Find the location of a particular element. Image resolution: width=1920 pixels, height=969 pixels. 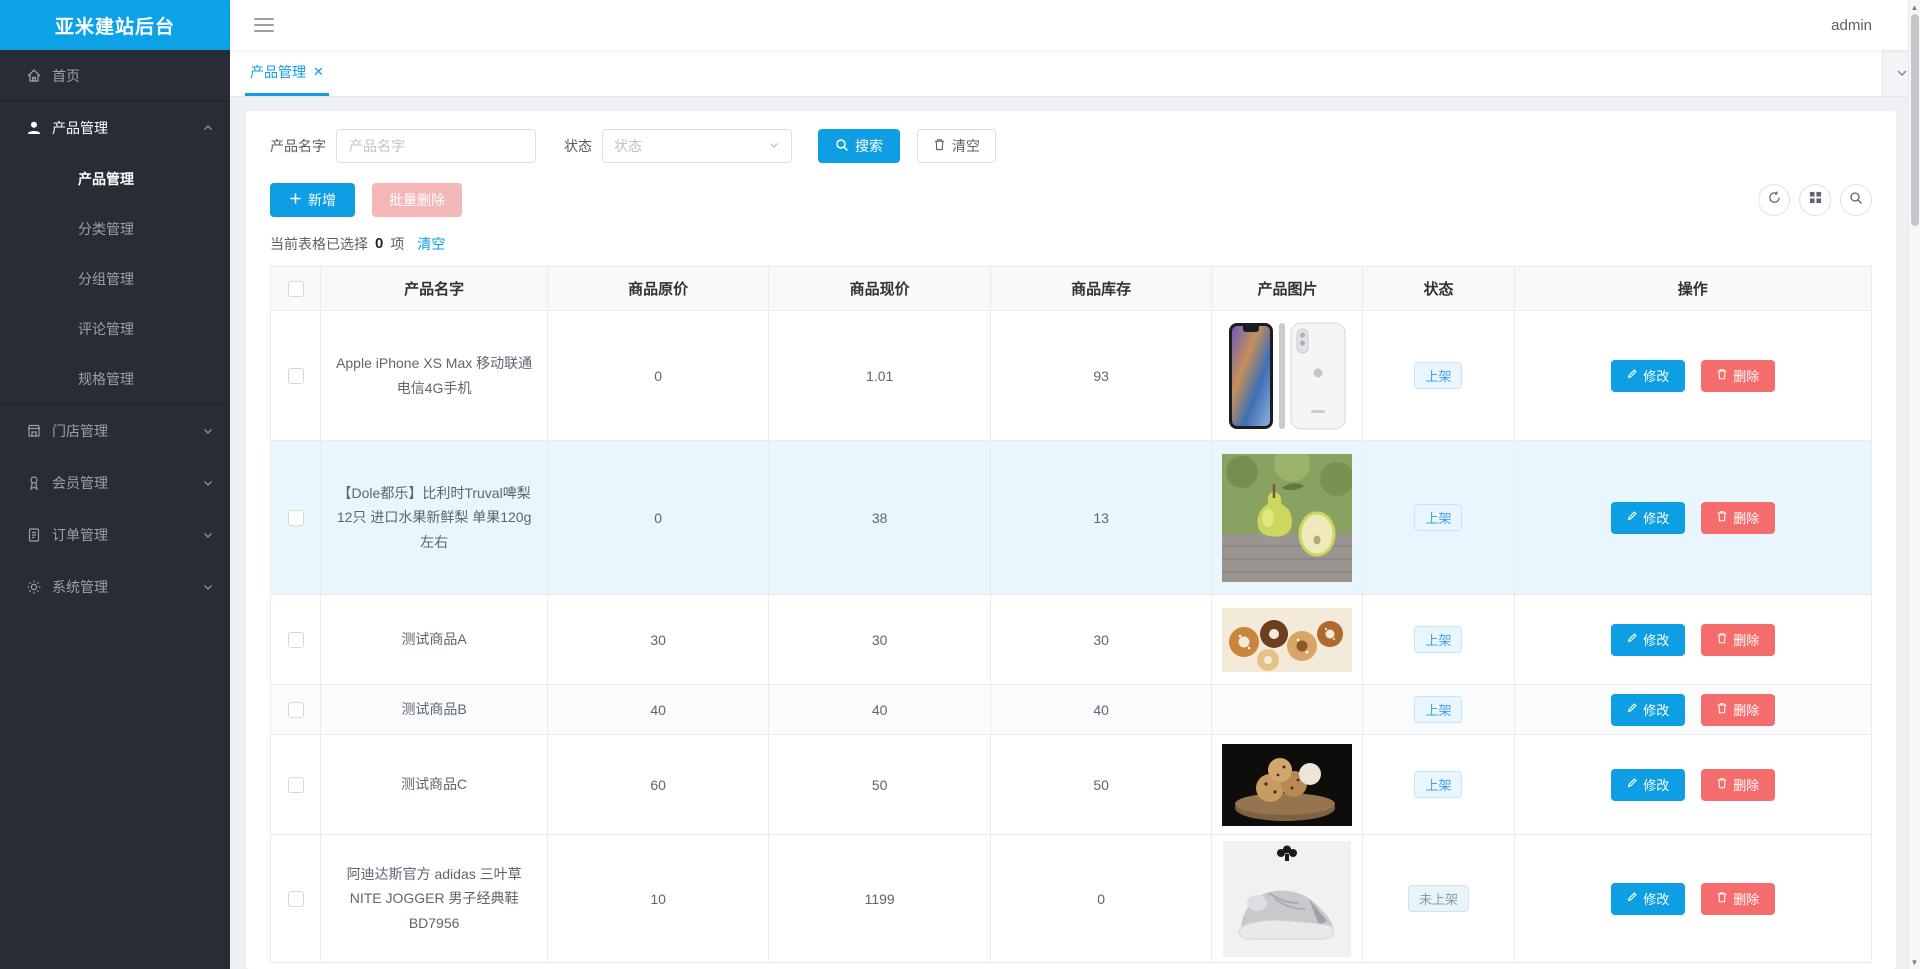

header-product-name: 产品名字 is located at coordinates (434, 288).